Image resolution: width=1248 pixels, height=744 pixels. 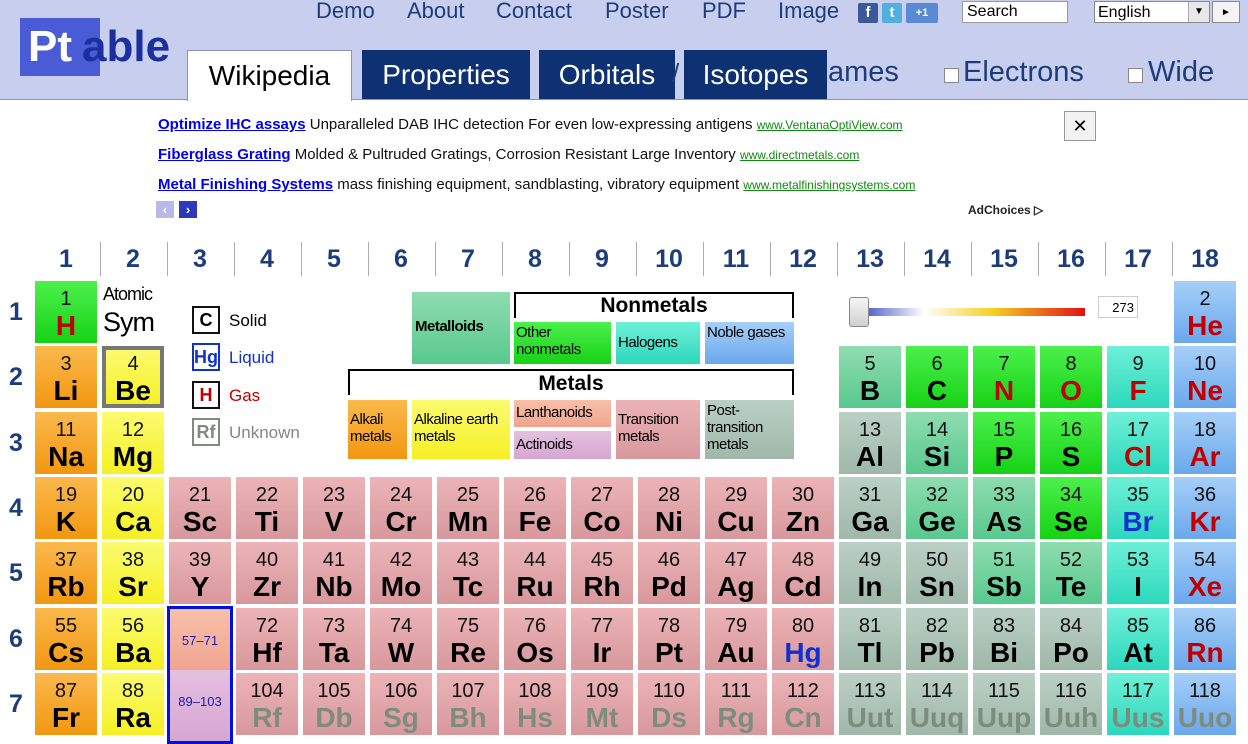 What do you see at coordinates (16, 573) in the screenshot?
I see `period-label: 5` at bounding box center [16, 573].